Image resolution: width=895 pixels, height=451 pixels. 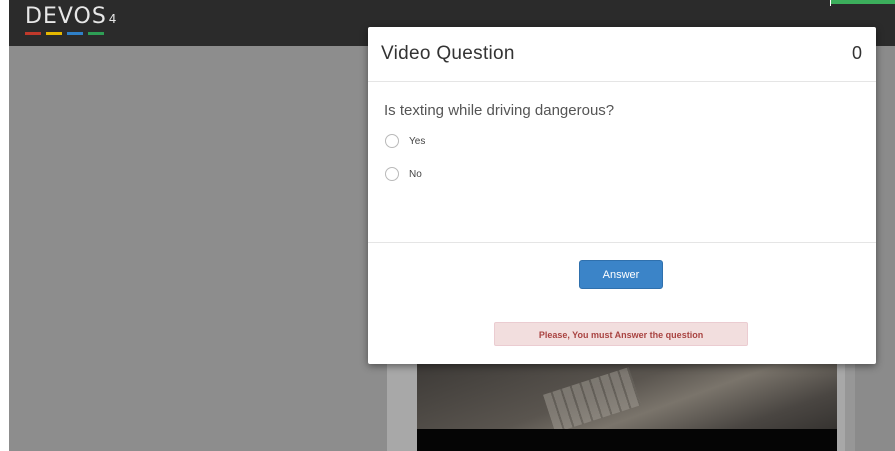 What do you see at coordinates (622, 54) in the screenshot?
I see `modal-header: Video Question 0` at bounding box center [622, 54].